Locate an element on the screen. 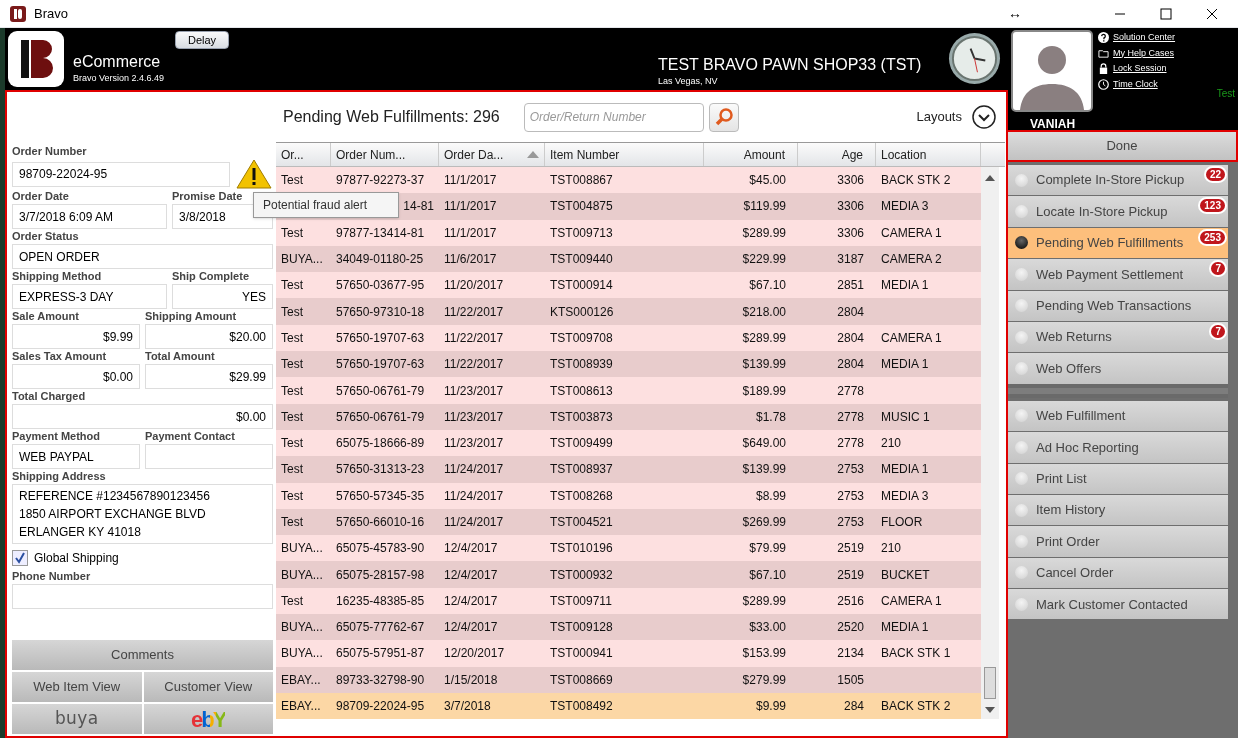 This screenshot has height=738, width=1238. field-label: Order Number is located at coordinates (50, 151).